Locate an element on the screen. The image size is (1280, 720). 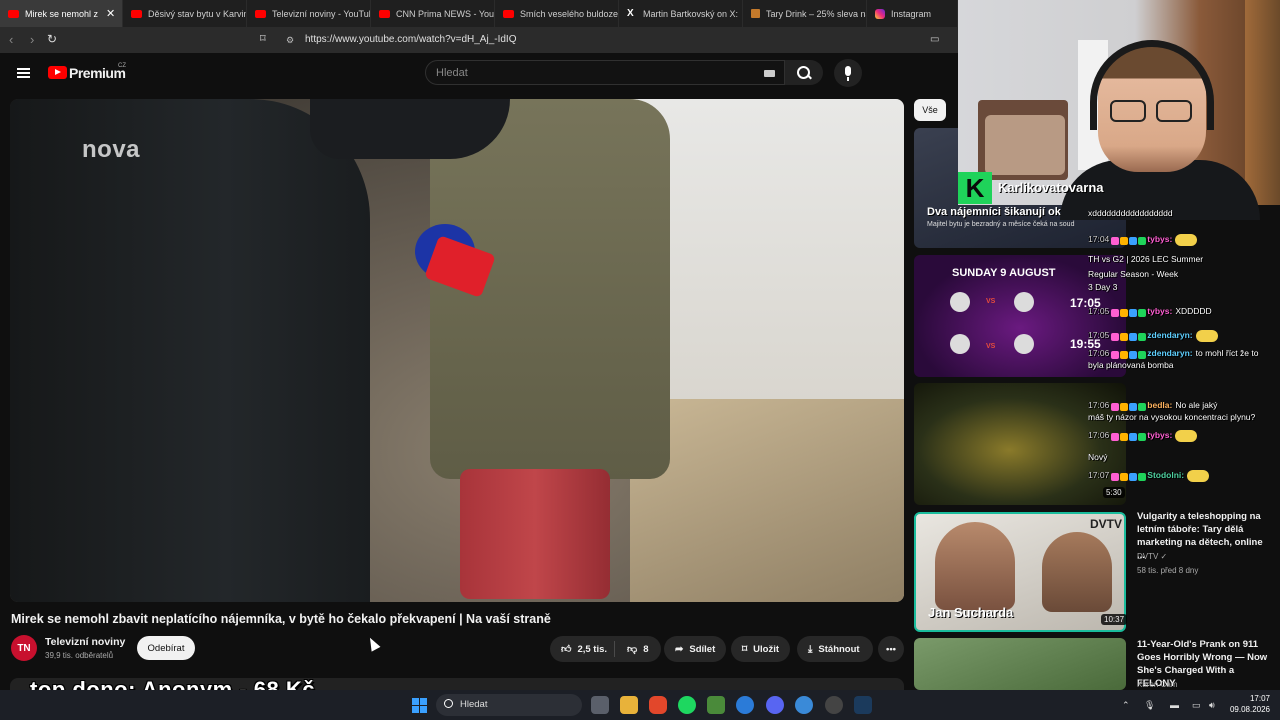
discord-icon is located at coordinates (775, 705).